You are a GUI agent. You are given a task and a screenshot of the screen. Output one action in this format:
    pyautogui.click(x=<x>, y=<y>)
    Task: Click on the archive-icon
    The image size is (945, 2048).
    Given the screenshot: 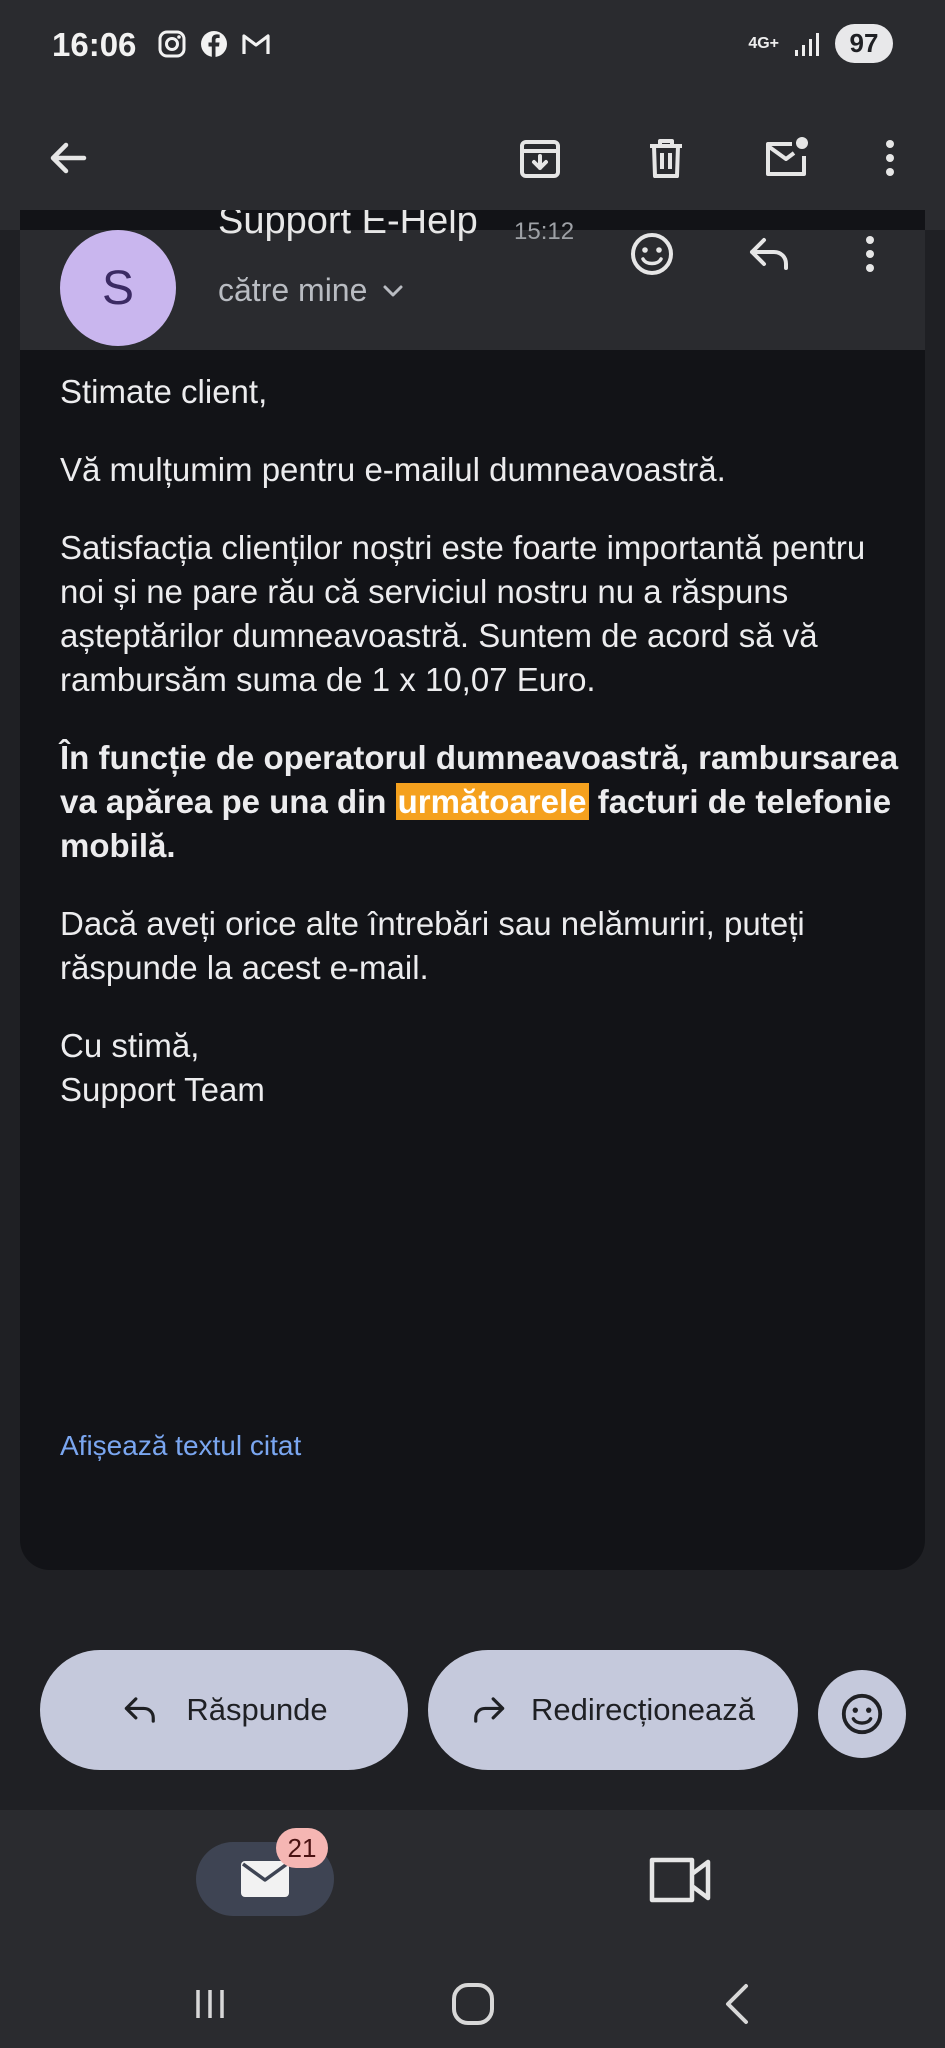 What is the action you would take?
    pyautogui.click(x=540, y=159)
    